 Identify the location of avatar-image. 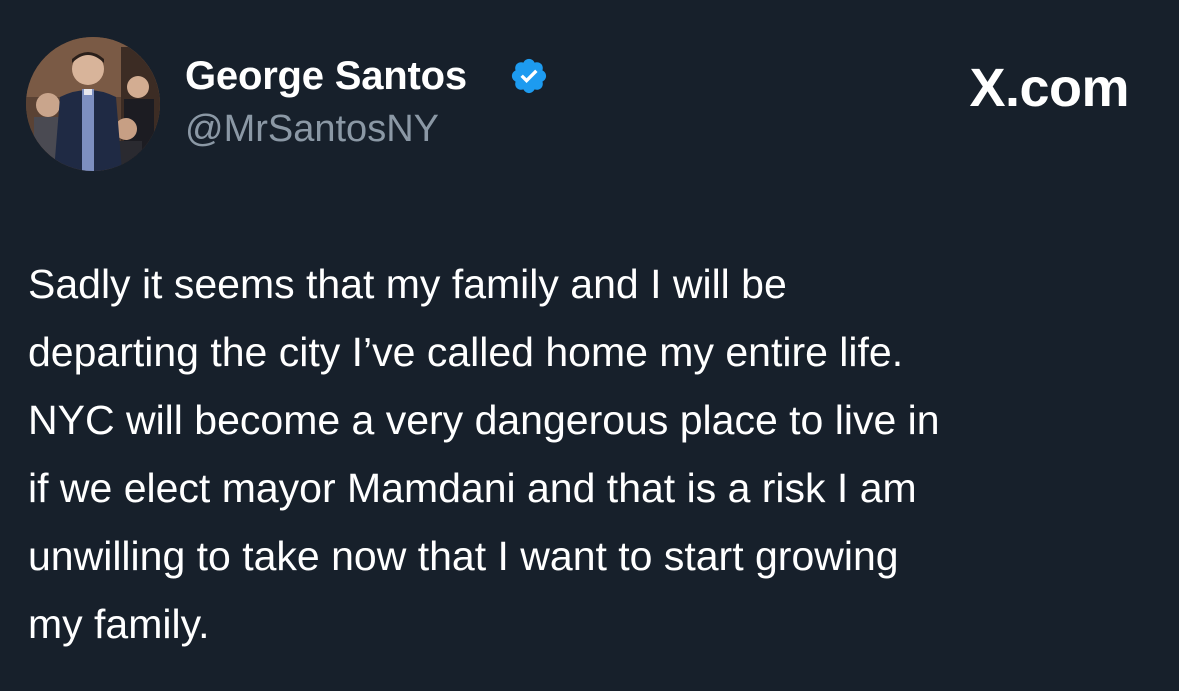
(93, 104).